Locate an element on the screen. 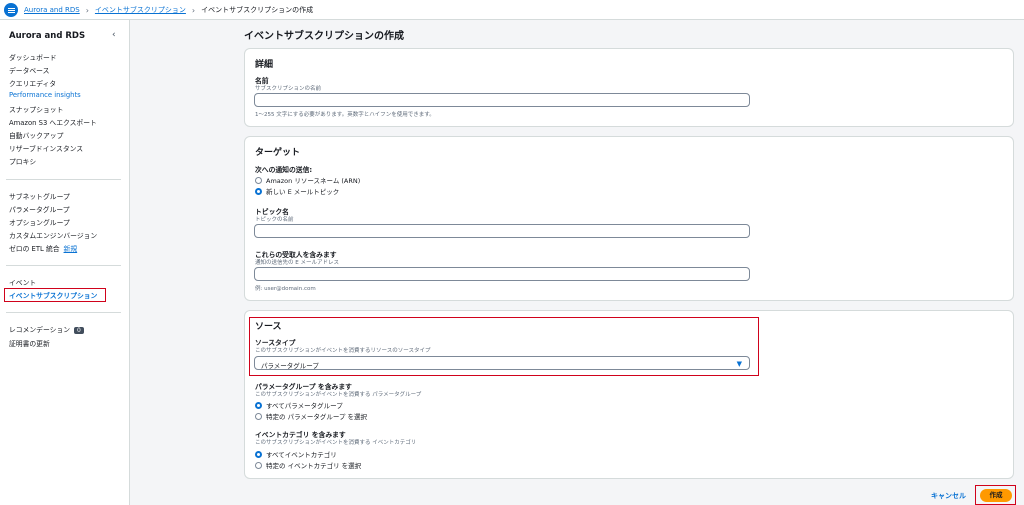 The height and width of the screenshot is (505, 1024). recipients-input is located at coordinates (502, 274).